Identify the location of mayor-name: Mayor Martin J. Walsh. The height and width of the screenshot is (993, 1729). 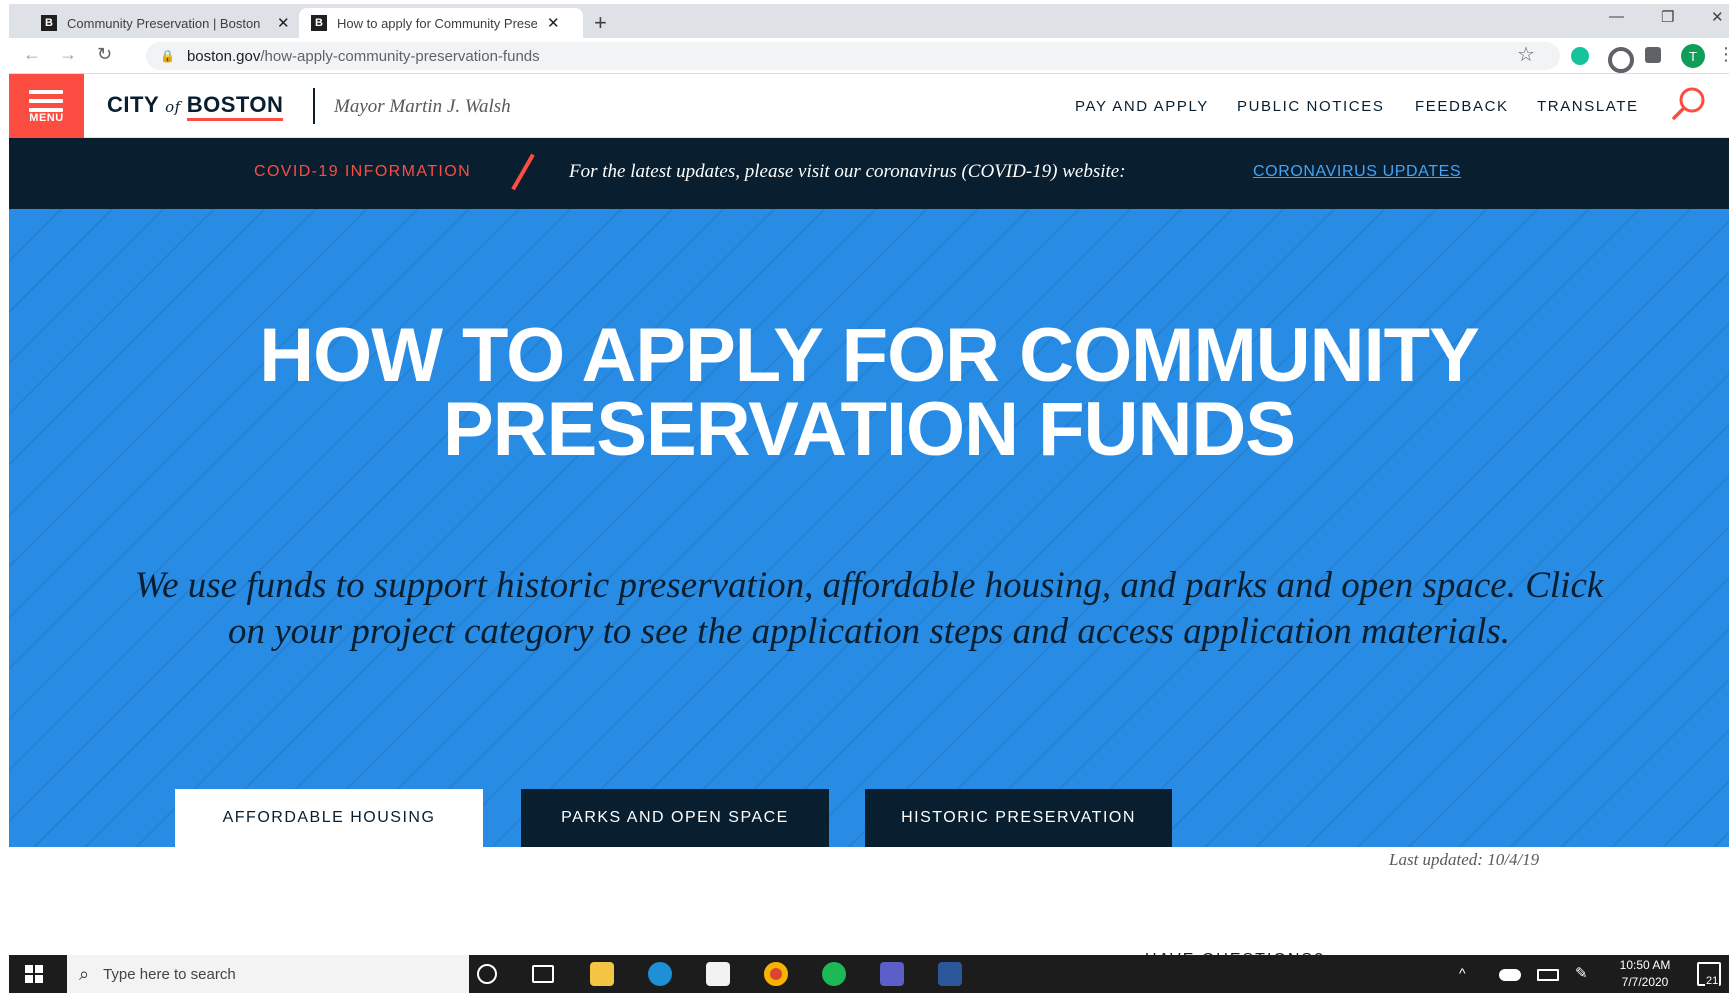
(422, 106).